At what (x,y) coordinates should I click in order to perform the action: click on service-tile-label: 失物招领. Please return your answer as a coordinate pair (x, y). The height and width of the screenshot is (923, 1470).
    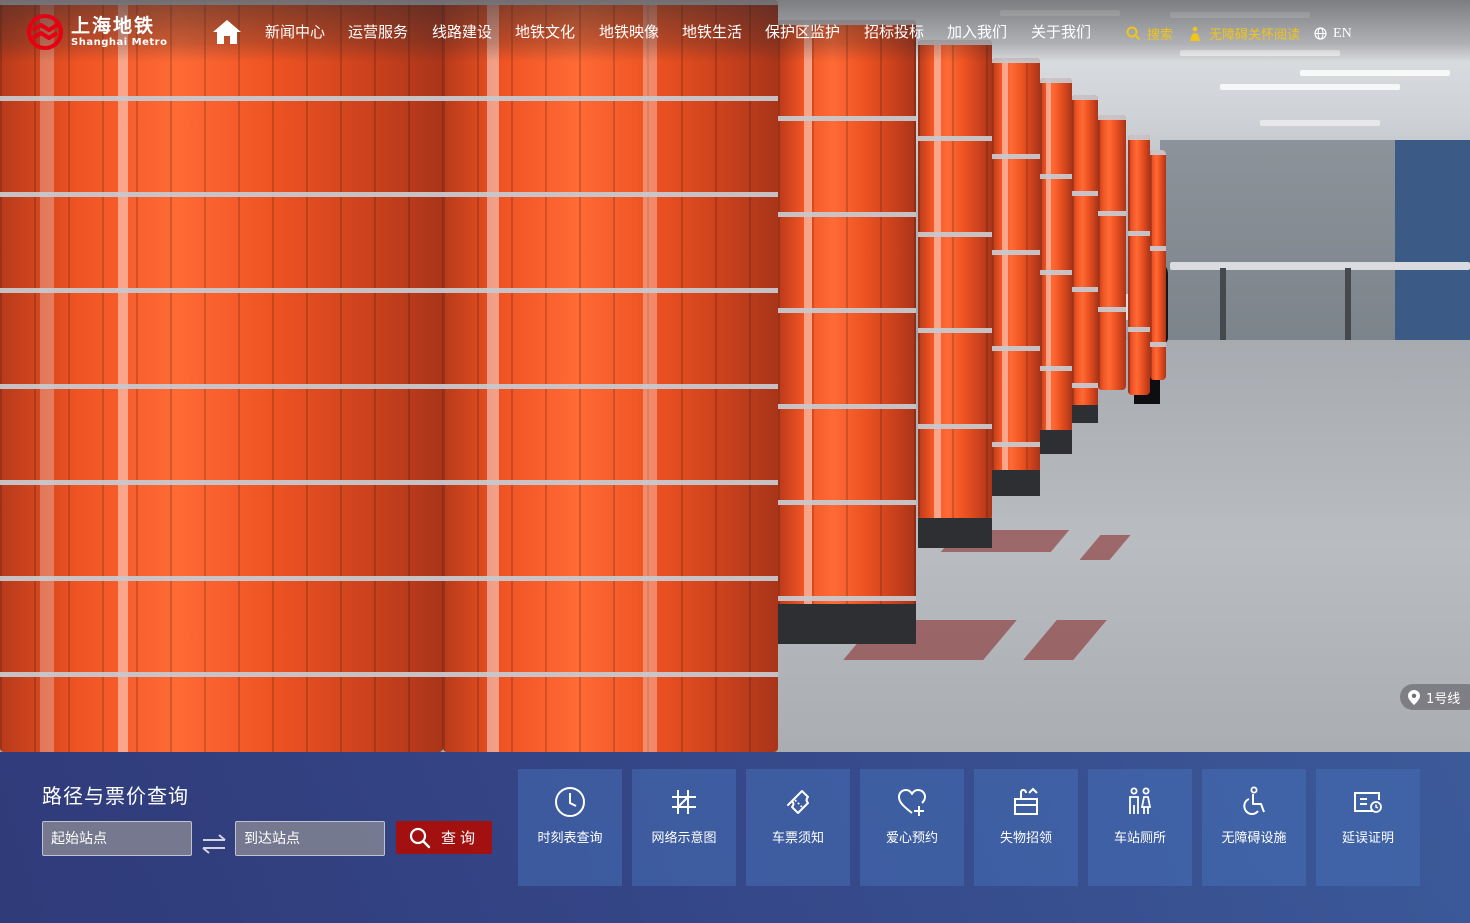
    Looking at the image, I should click on (1025, 838).